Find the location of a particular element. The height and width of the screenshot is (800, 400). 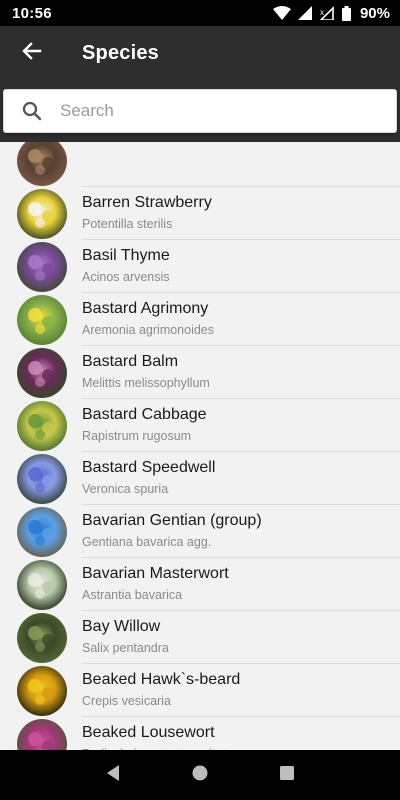

species-latin-name: Potentilla sterilis is located at coordinates (127, 224).